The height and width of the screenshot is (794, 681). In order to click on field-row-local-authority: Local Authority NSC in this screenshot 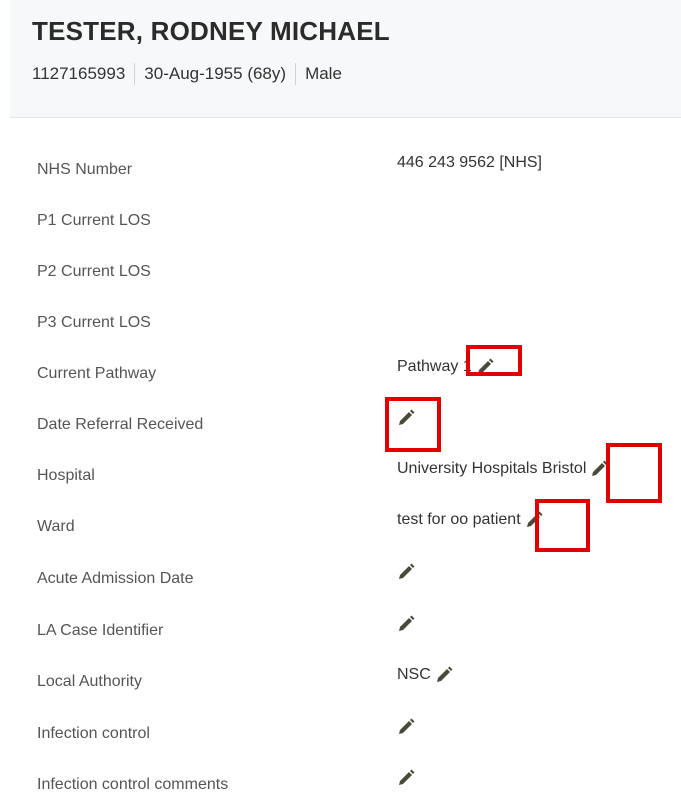, I will do `click(340, 660)`.